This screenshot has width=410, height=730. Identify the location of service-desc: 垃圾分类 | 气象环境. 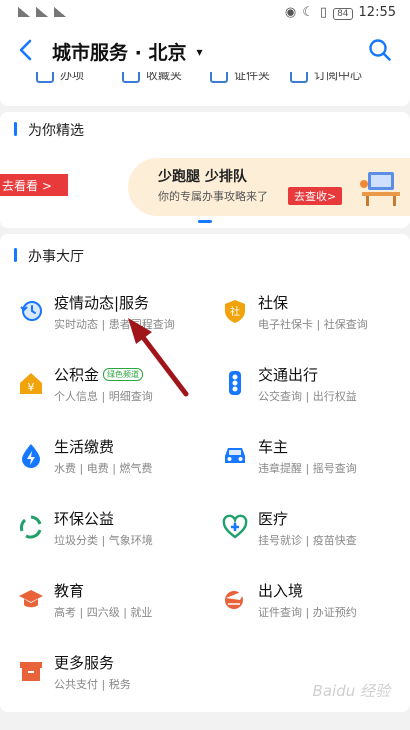
(103, 540).